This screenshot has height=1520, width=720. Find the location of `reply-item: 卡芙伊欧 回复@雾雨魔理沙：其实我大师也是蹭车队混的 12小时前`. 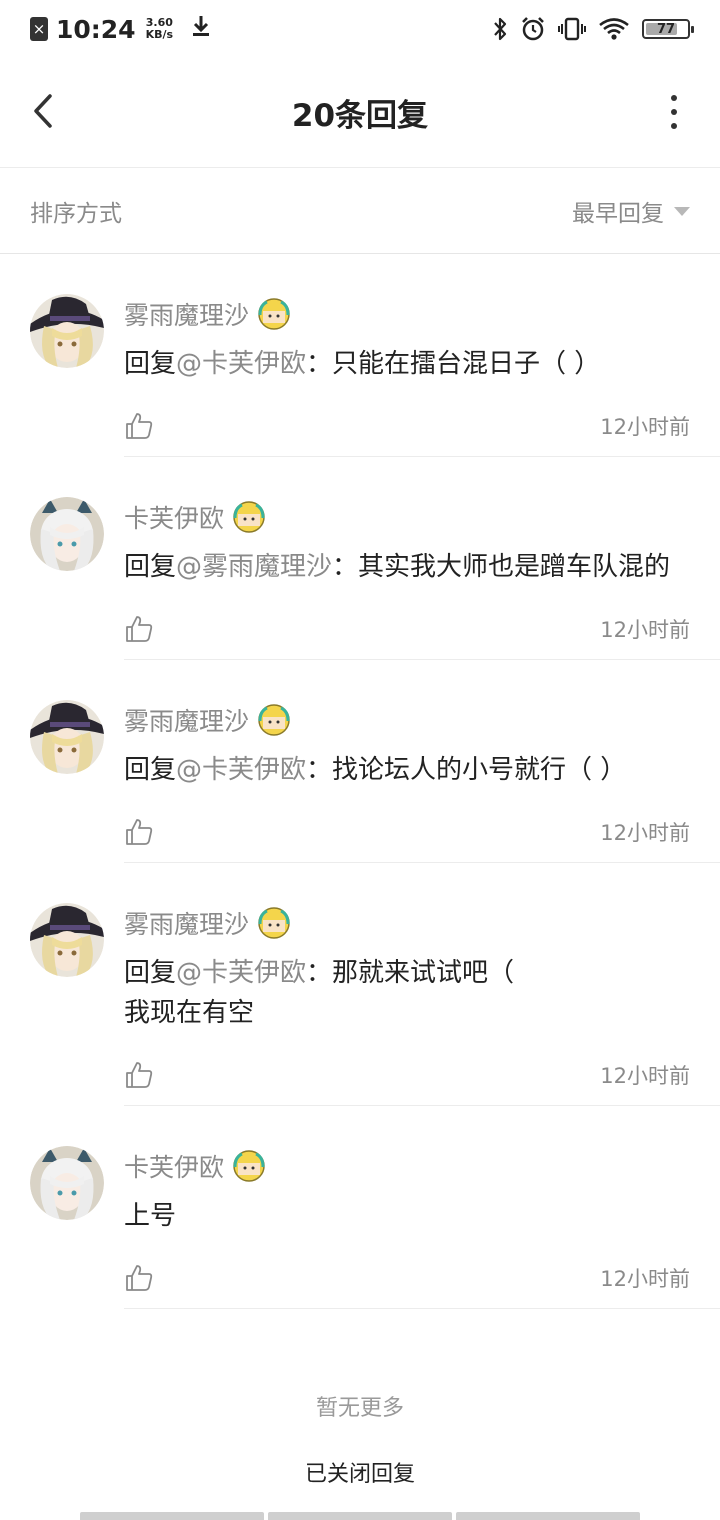

reply-item: 卡芙伊欧 回复@雾雨魔理沙：其实我大师也是蹭车队混的 12小时前 is located at coordinates (360, 558).